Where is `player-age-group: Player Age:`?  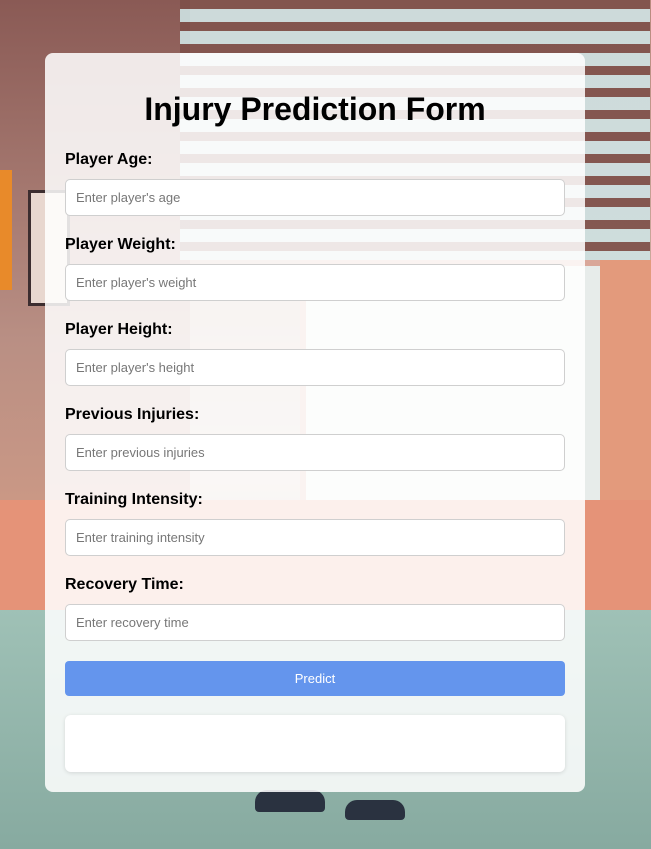 player-age-group: Player Age: is located at coordinates (315, 183).